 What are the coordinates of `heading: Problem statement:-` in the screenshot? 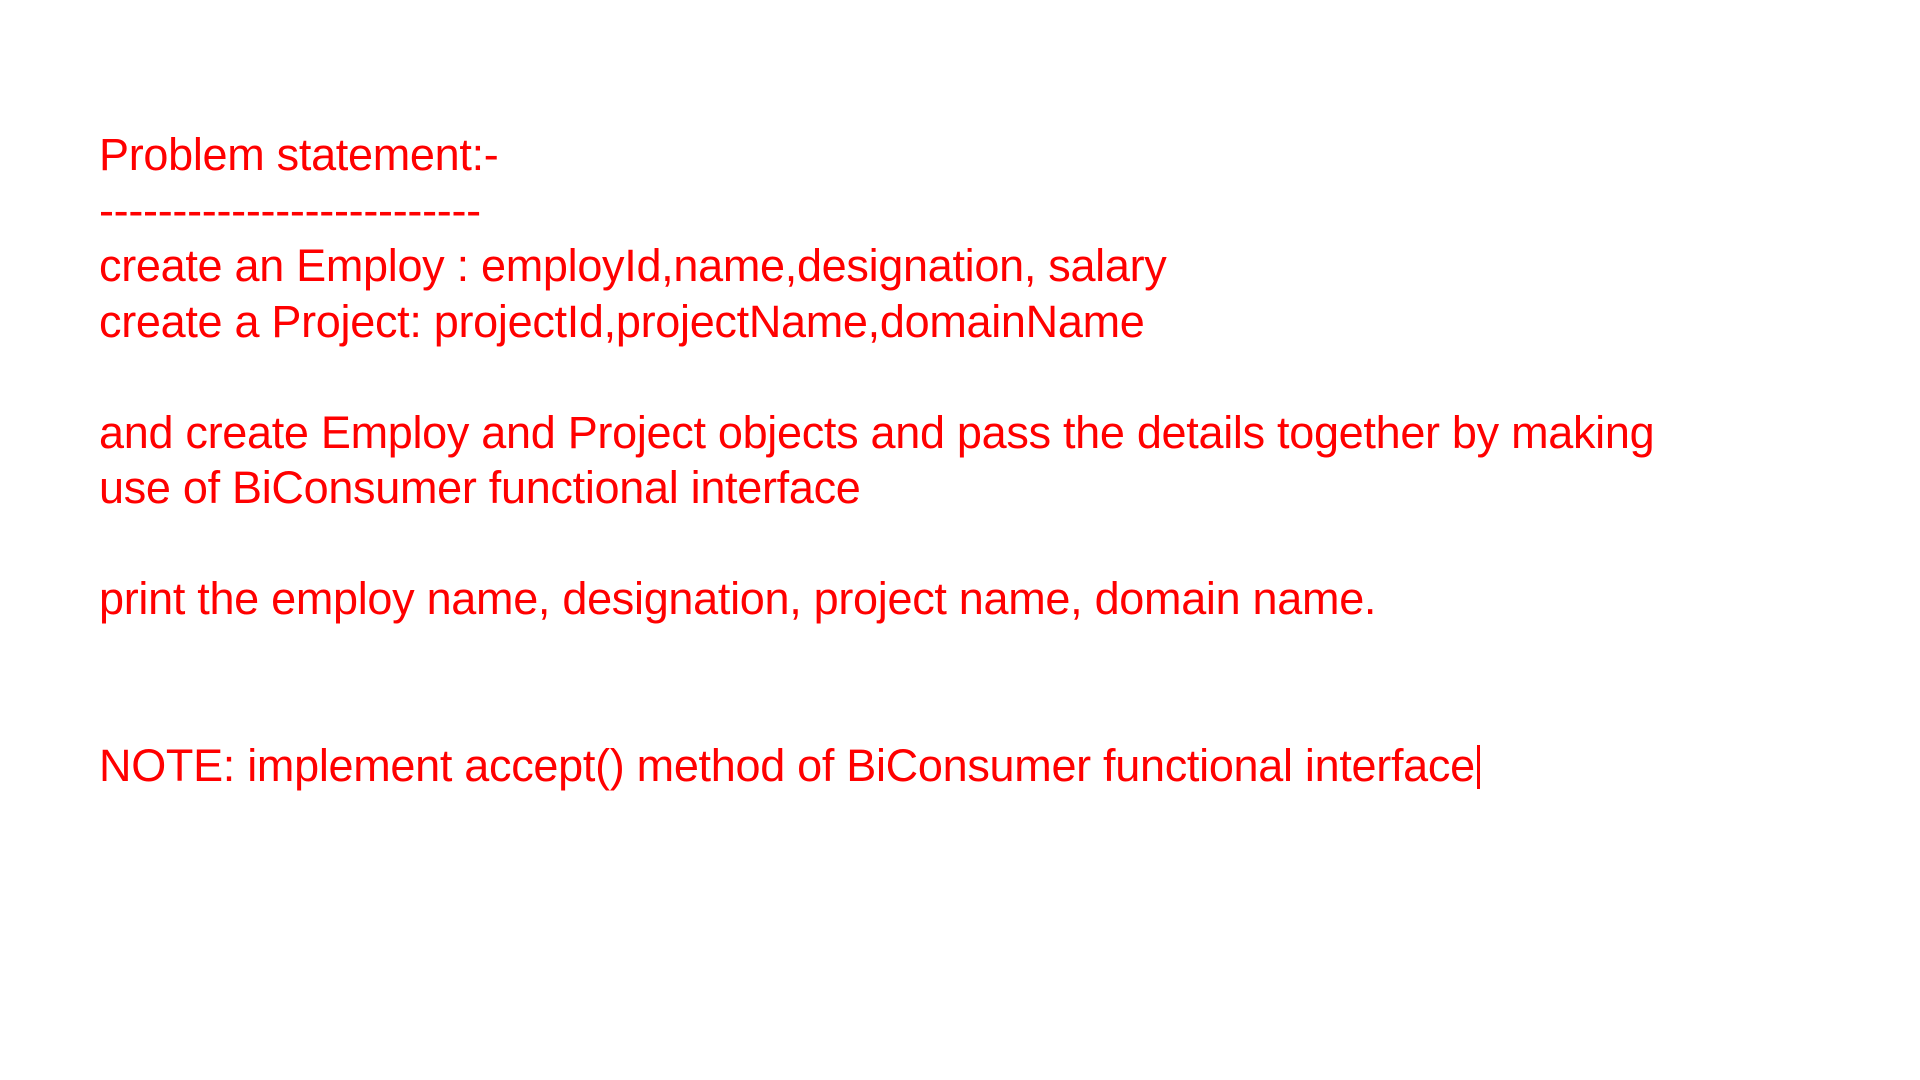 It's located at (299, 154).